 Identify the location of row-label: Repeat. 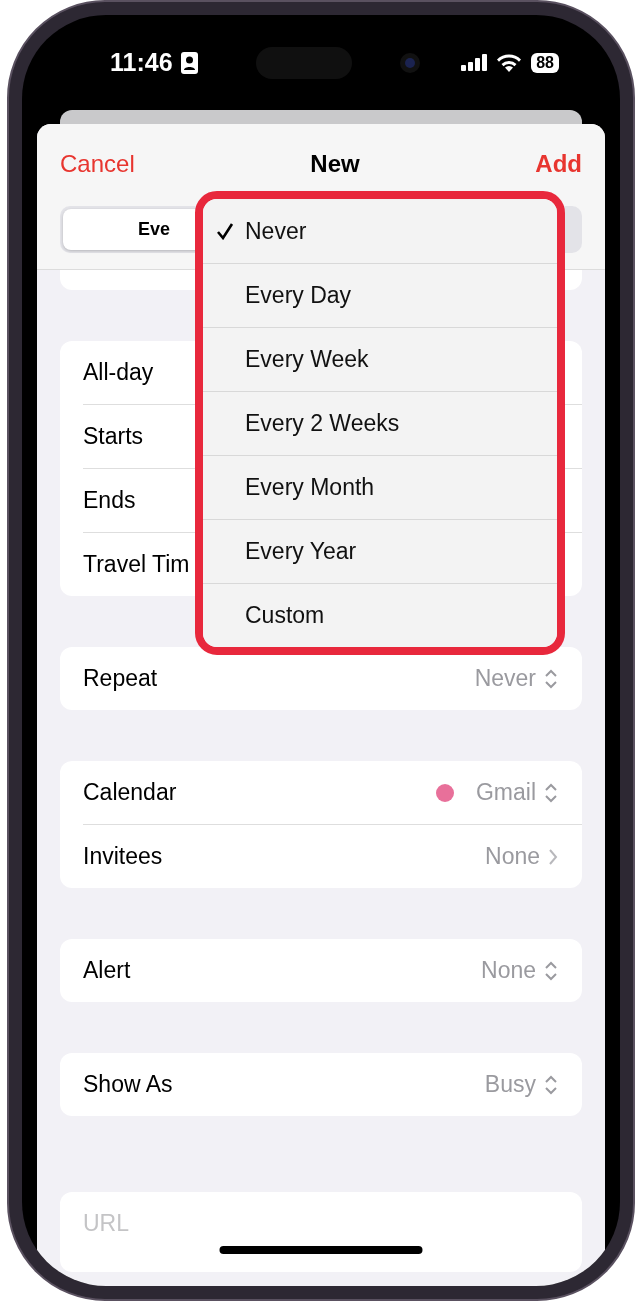
(120, 678).